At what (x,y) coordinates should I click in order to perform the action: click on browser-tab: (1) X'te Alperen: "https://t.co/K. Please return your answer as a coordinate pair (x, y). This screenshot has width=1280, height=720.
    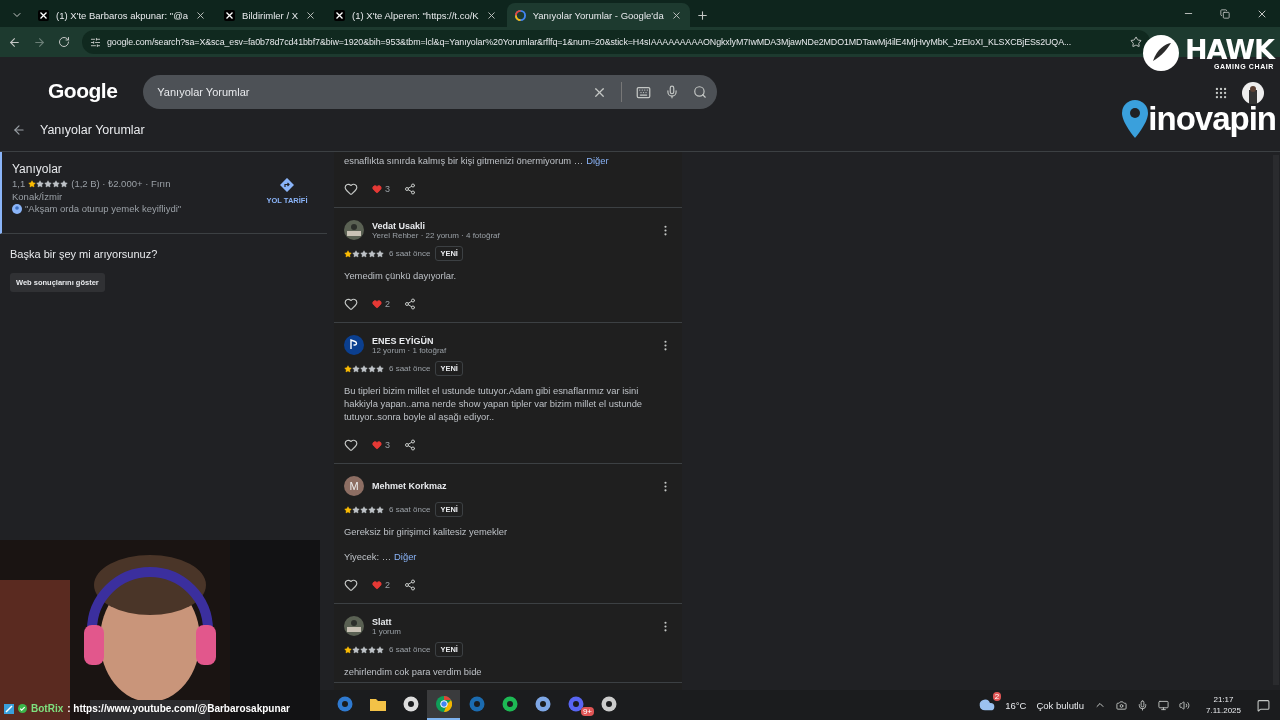
    Looking at the image, I should click on (415, 15).